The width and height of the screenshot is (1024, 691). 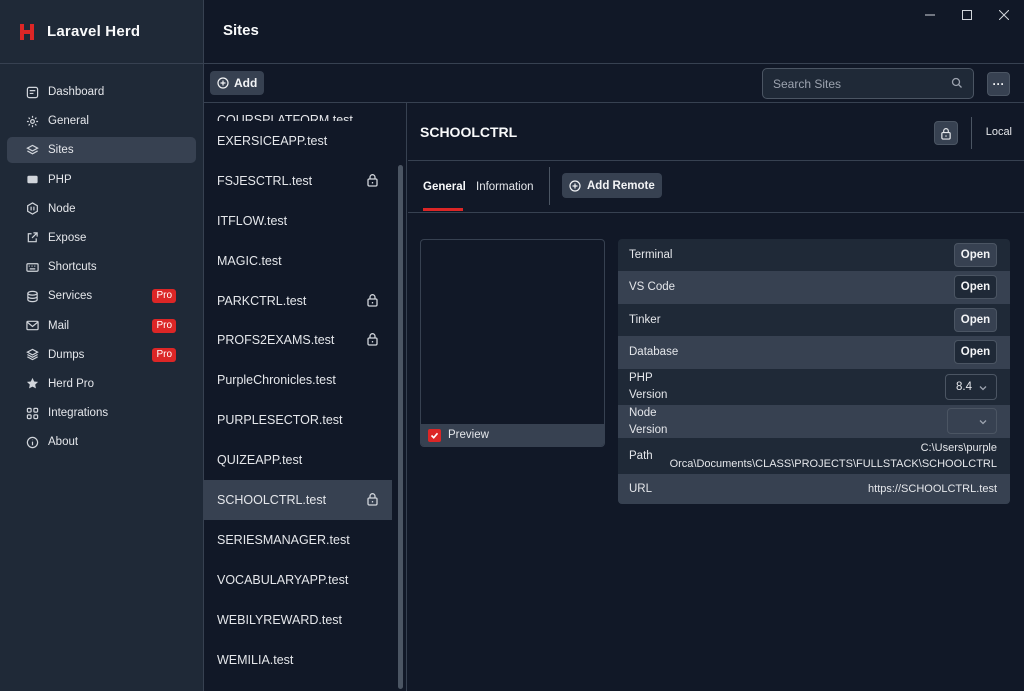 I want to click on sidebar-item-label: Dashboard, so click(x=76, y=92).